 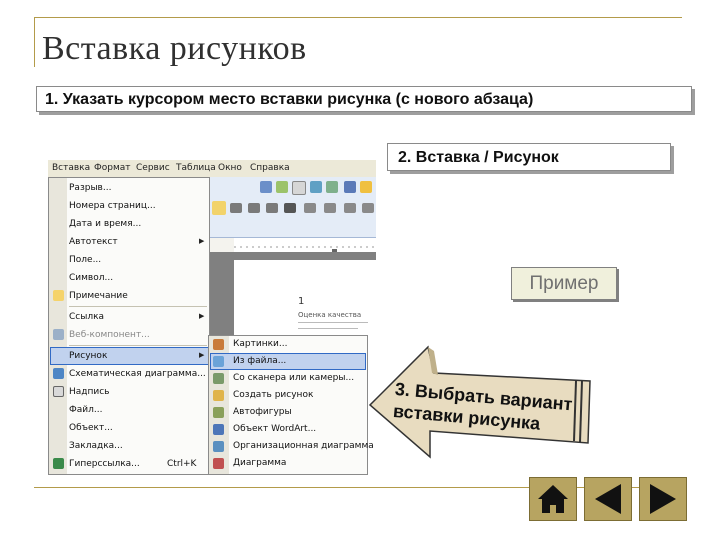 I want to click on home-button, so click(x=553, y=499).